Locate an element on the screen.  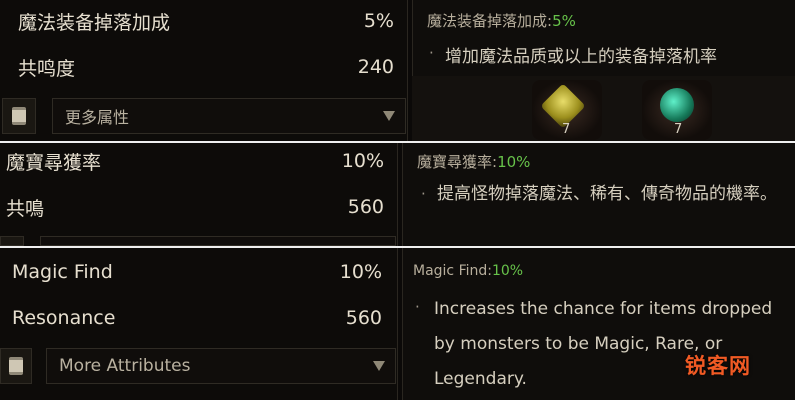
resonance-label: 共鸣度 is located at coordinates (47, 68).